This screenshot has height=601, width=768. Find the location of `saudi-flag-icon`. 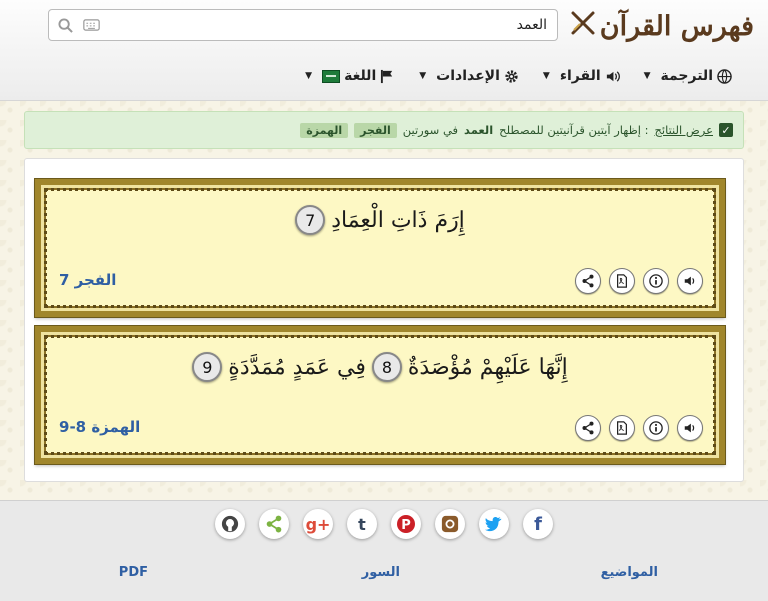

saudi-flag-icon is located at coordinates (331, 76).